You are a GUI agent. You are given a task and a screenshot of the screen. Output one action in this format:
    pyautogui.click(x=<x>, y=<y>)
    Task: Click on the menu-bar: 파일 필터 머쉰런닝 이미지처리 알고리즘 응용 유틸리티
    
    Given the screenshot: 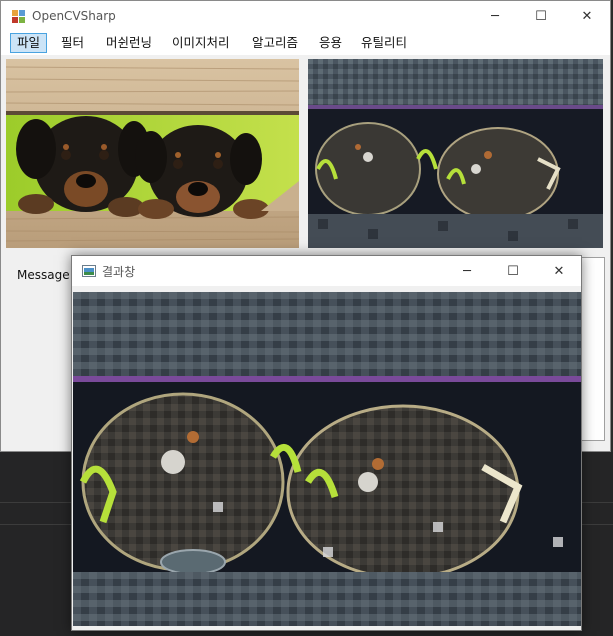 What is the action you would take?
    pyautogui.click(x=305, y=43)
    